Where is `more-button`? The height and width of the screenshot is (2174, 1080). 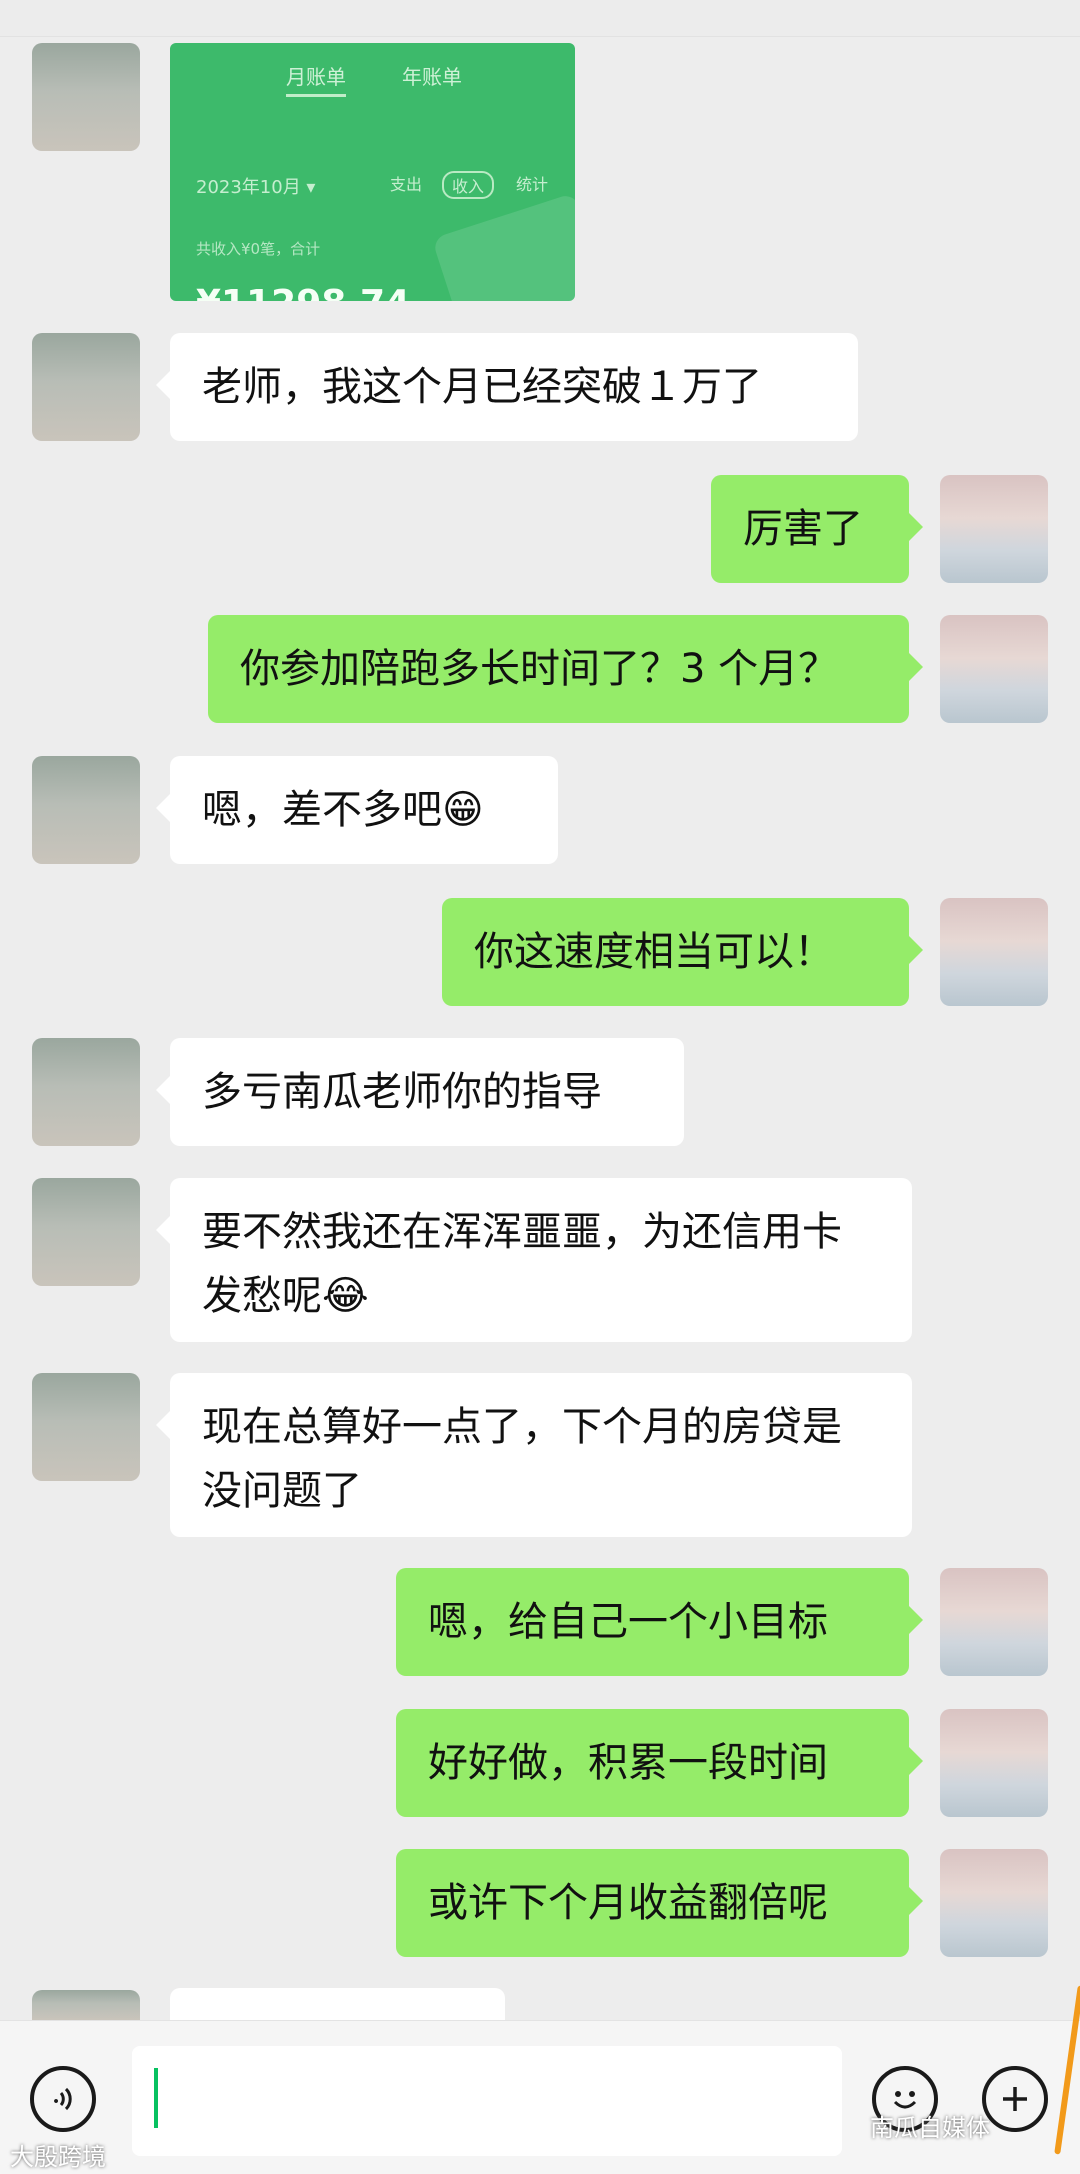 more-button is located at coordinates (1015, 2099).